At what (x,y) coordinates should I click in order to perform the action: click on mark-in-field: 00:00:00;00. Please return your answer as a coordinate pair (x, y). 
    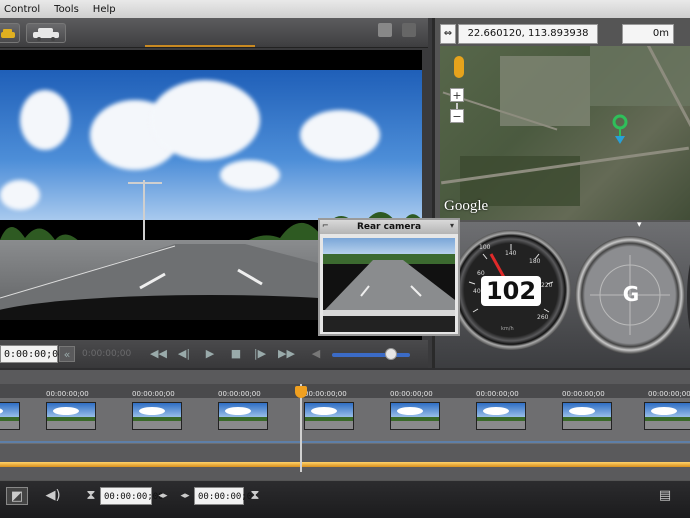
    Looking at the image, I should click on (132, 496).